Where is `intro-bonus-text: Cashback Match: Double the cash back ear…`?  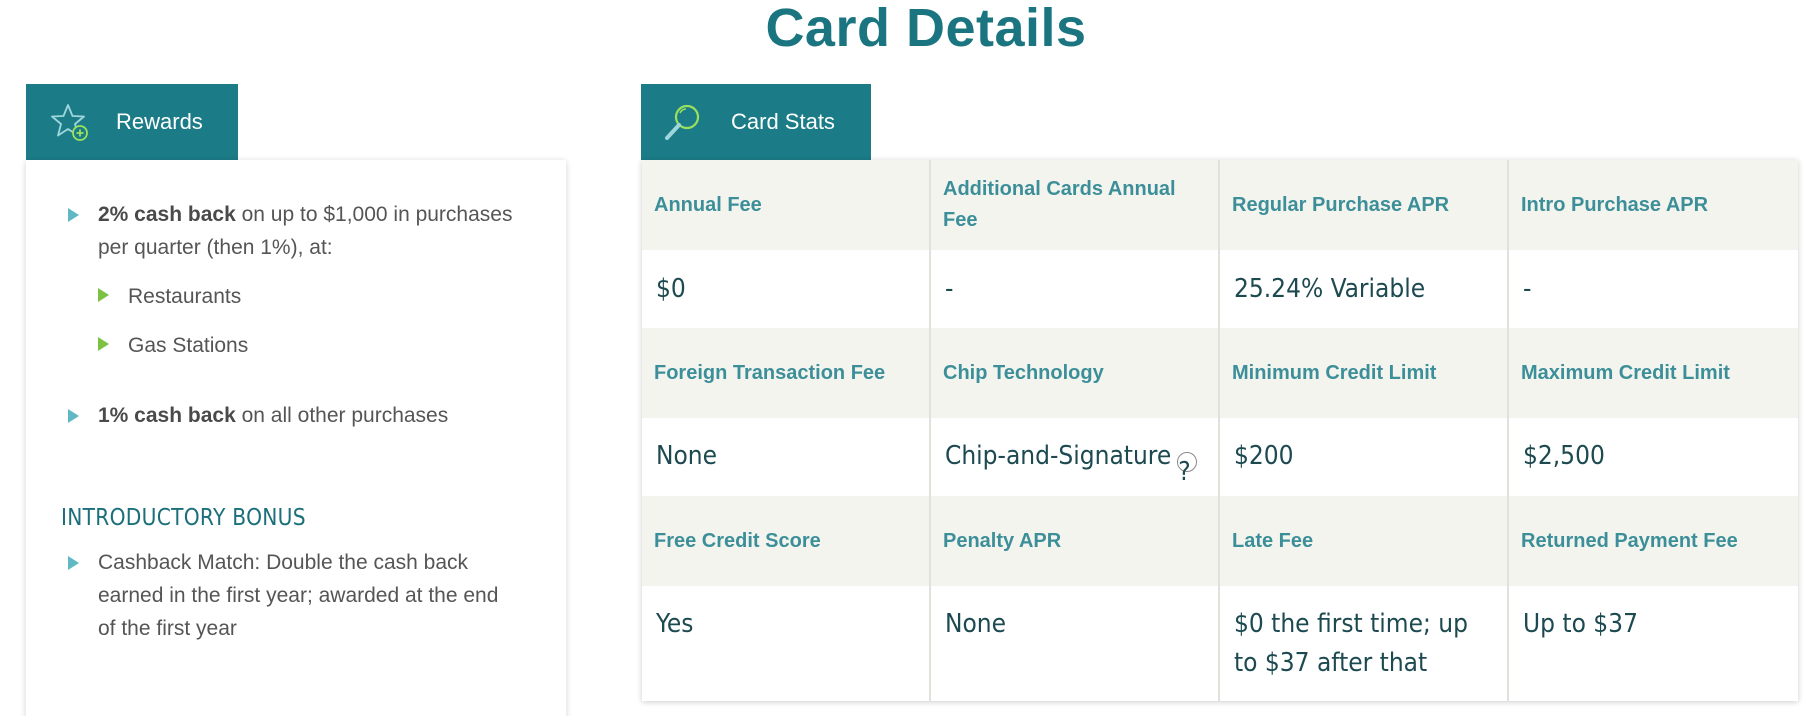 intro-bonus-text: Cashback Match: Double the cash back ear… is located at coordinates (298, 595).